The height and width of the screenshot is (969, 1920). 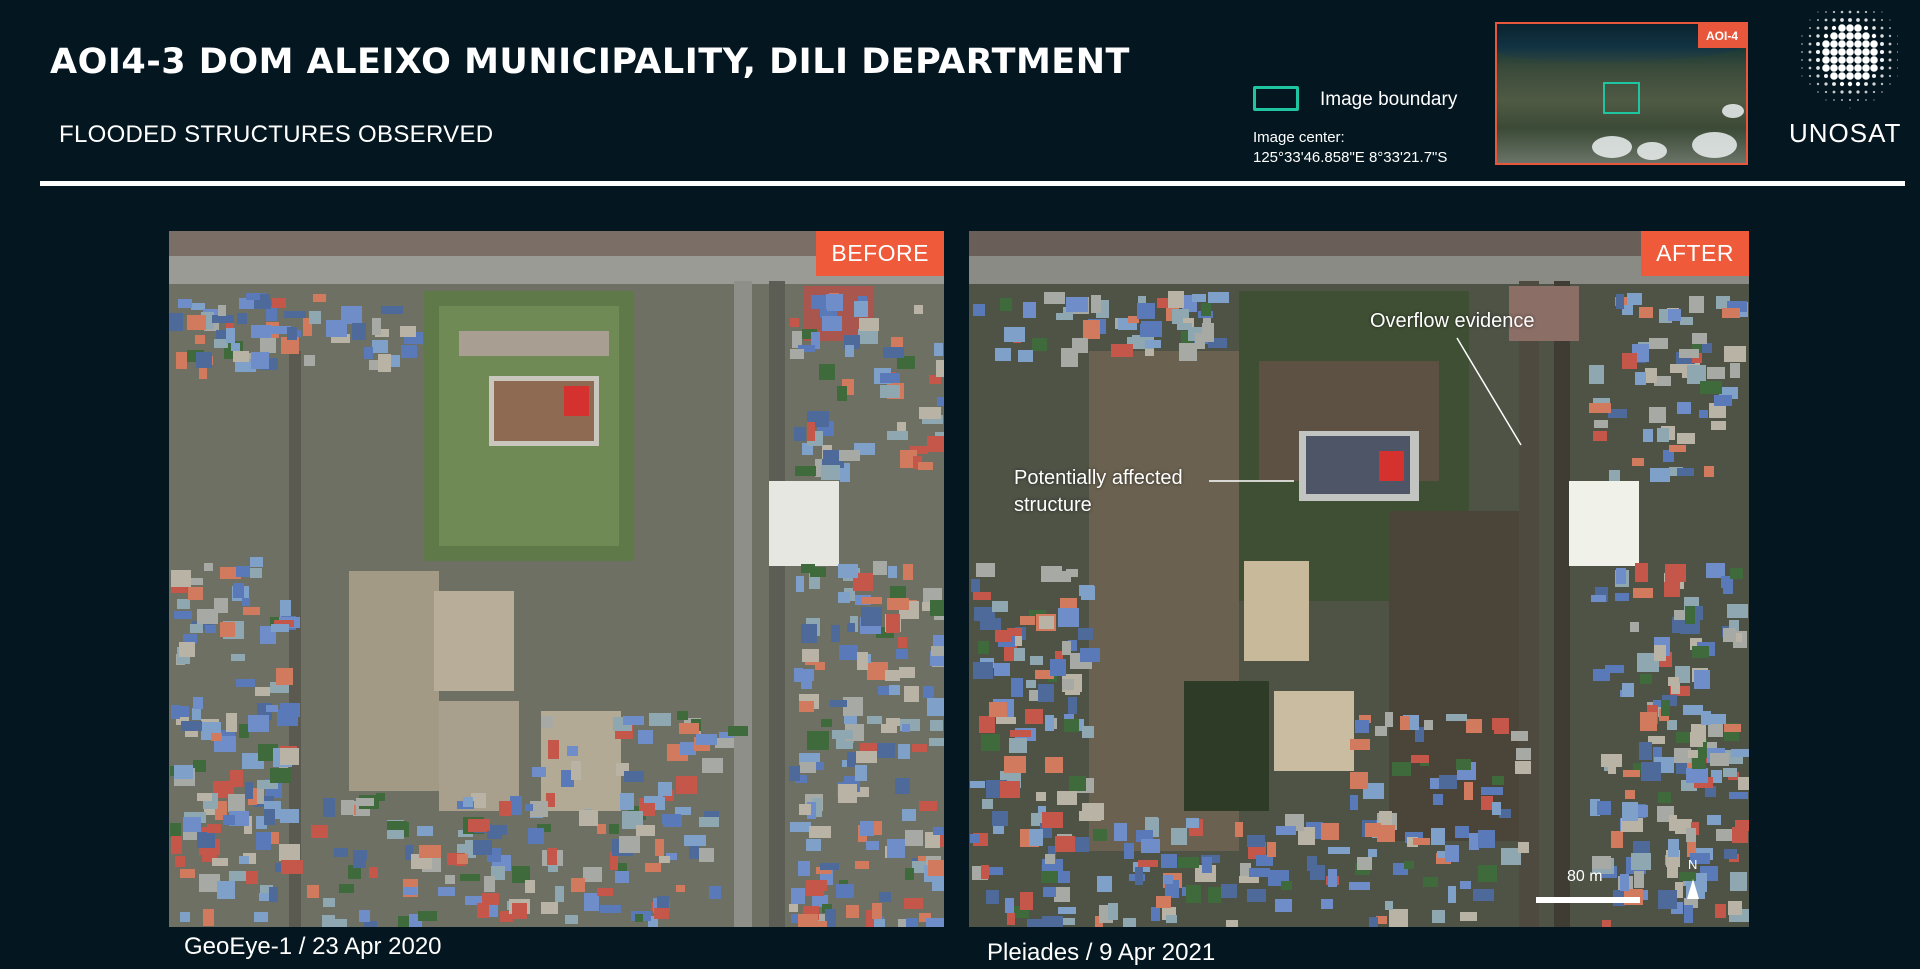 I want to click on overview-aoi-tag: AOI-4, so click(x=1721, y=36).